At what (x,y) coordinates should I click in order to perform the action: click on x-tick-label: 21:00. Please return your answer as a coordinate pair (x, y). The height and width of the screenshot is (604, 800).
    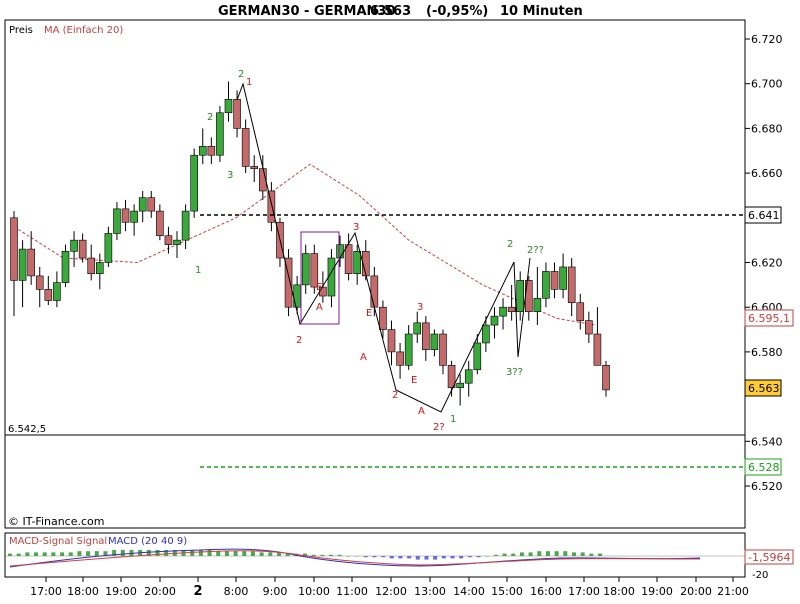
    Looking at the image, I should click on (733, 591).